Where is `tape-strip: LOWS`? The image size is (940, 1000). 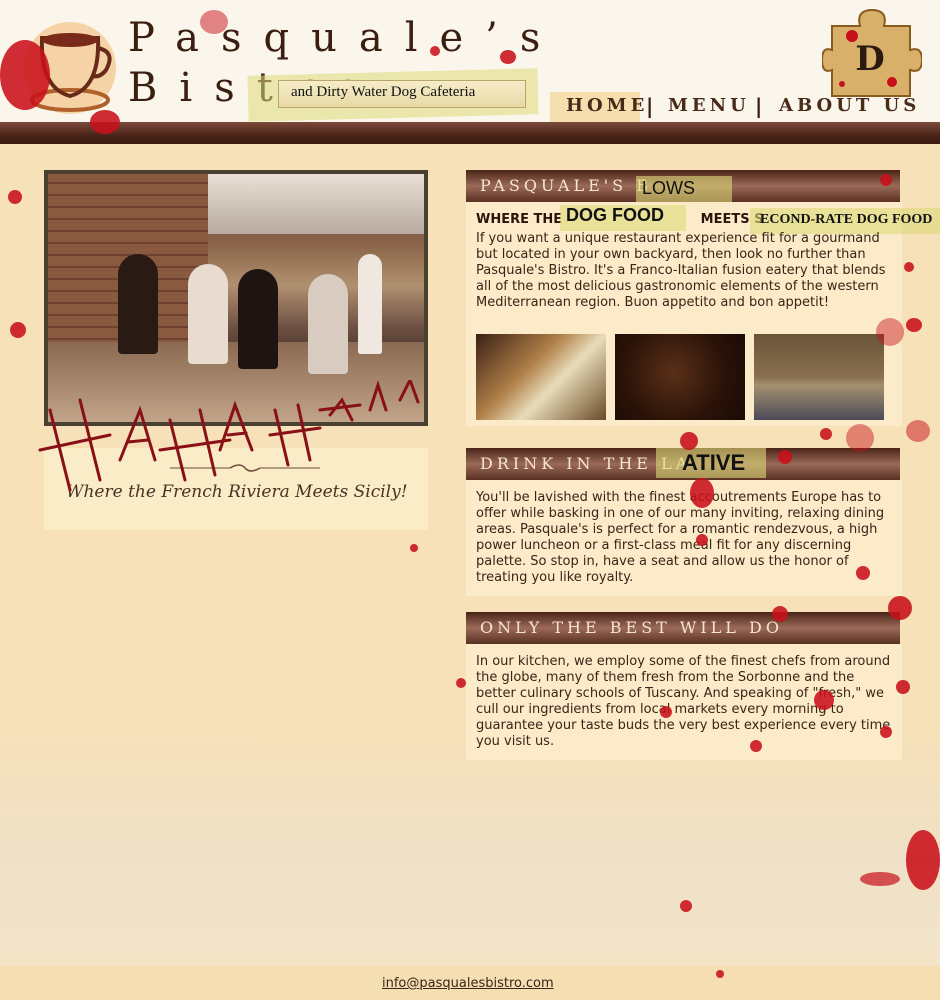 tape-strip: LOWS is located at coordinates (684, 189).